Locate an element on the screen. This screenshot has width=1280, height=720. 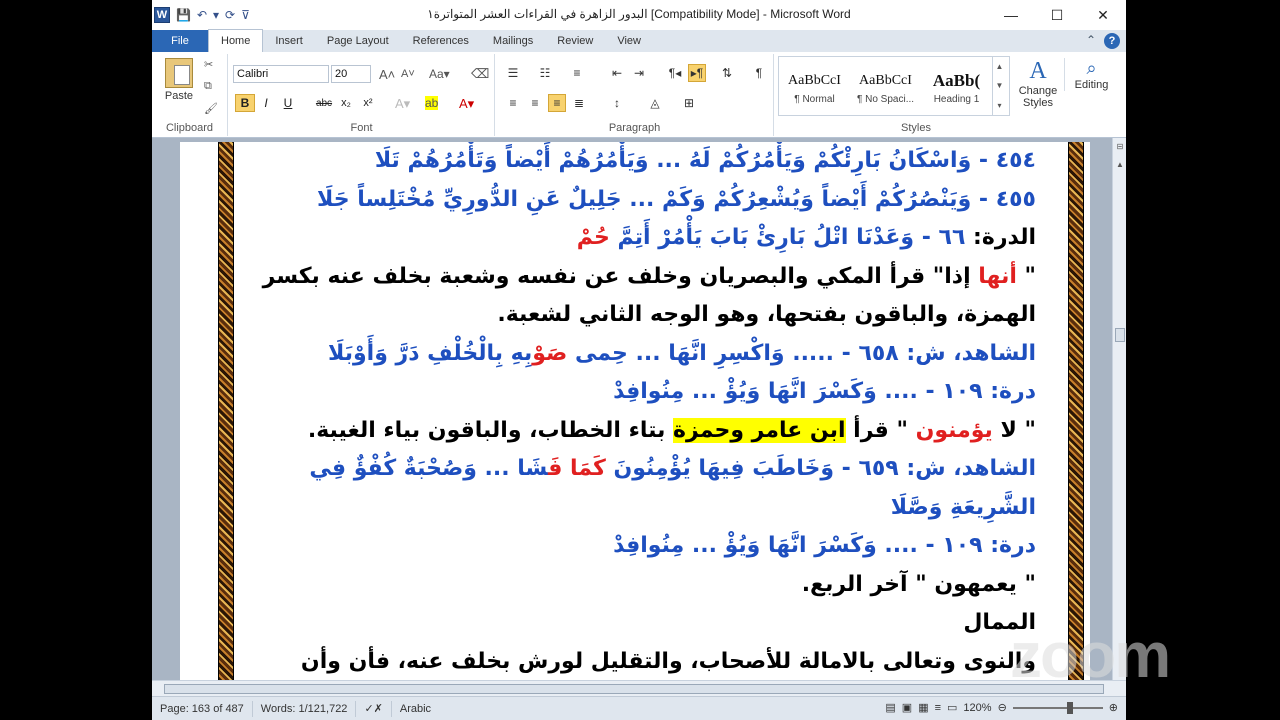
minimize-ribbon-icon: ⌃ is located at coordinates (1091, 41).